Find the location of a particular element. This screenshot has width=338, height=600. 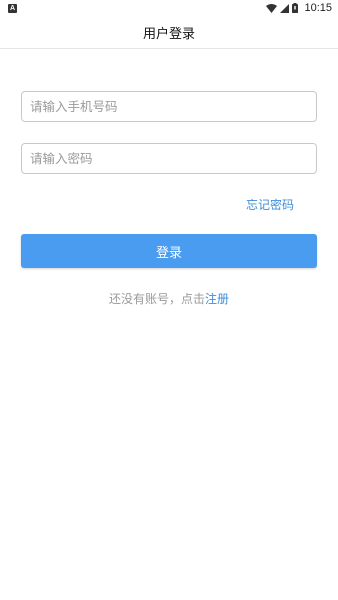

status-left: A is located at coordinates (12, 8).